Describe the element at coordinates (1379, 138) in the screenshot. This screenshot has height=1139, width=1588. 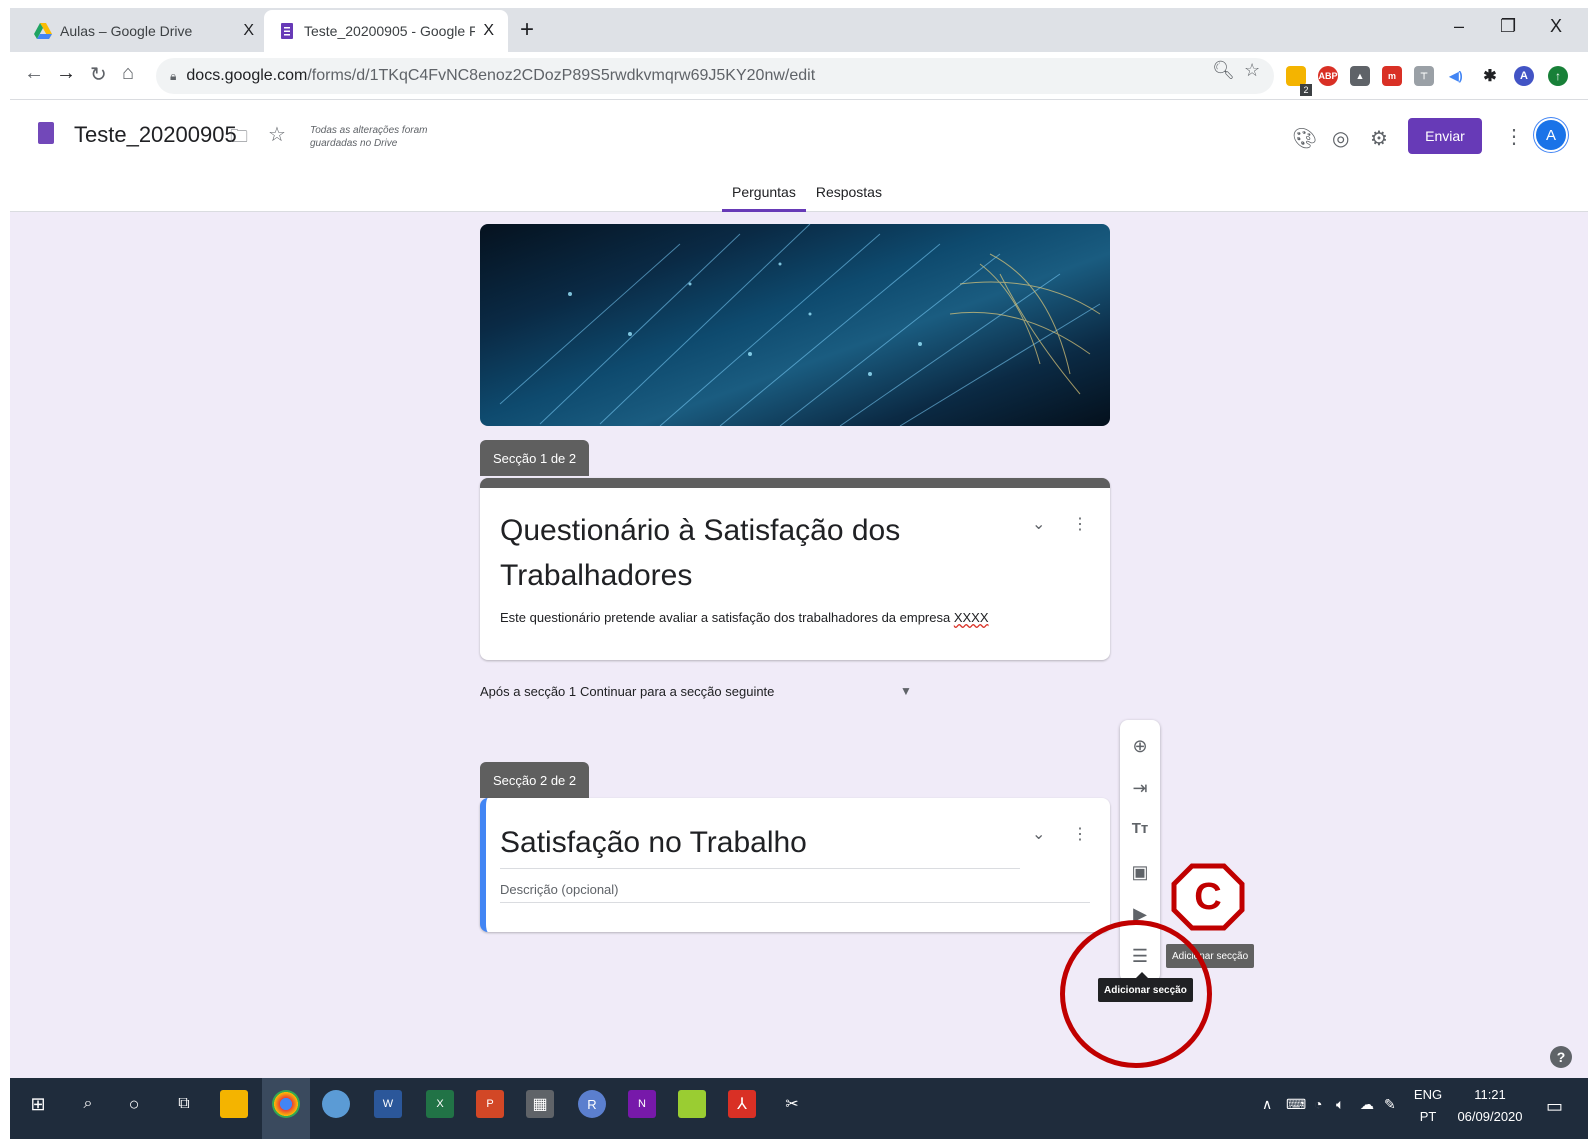
I see `settings-gear-icon: ⚙` at that location.